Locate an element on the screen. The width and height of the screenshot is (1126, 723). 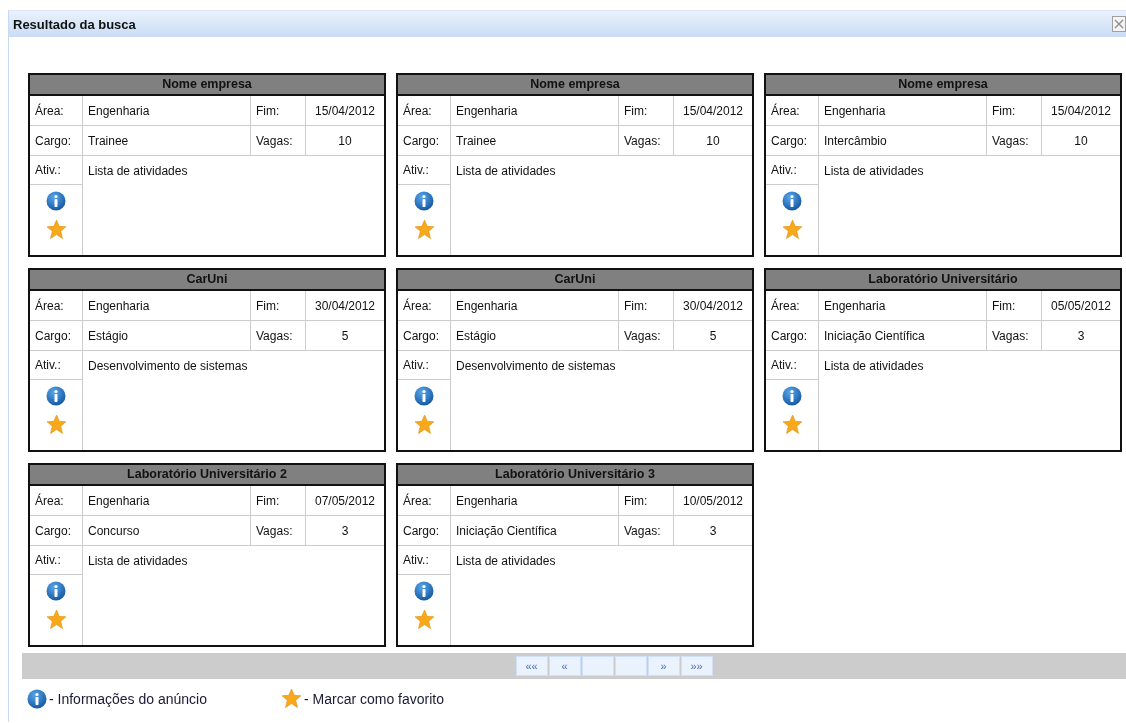
close-icon is located at coordinates (1119, 24).